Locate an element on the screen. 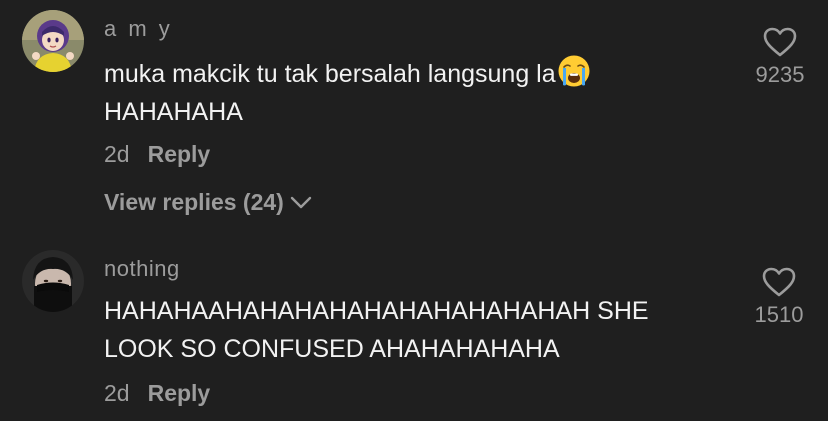  view-replies-label: View replies (24) is located at coordinates (194, 202).